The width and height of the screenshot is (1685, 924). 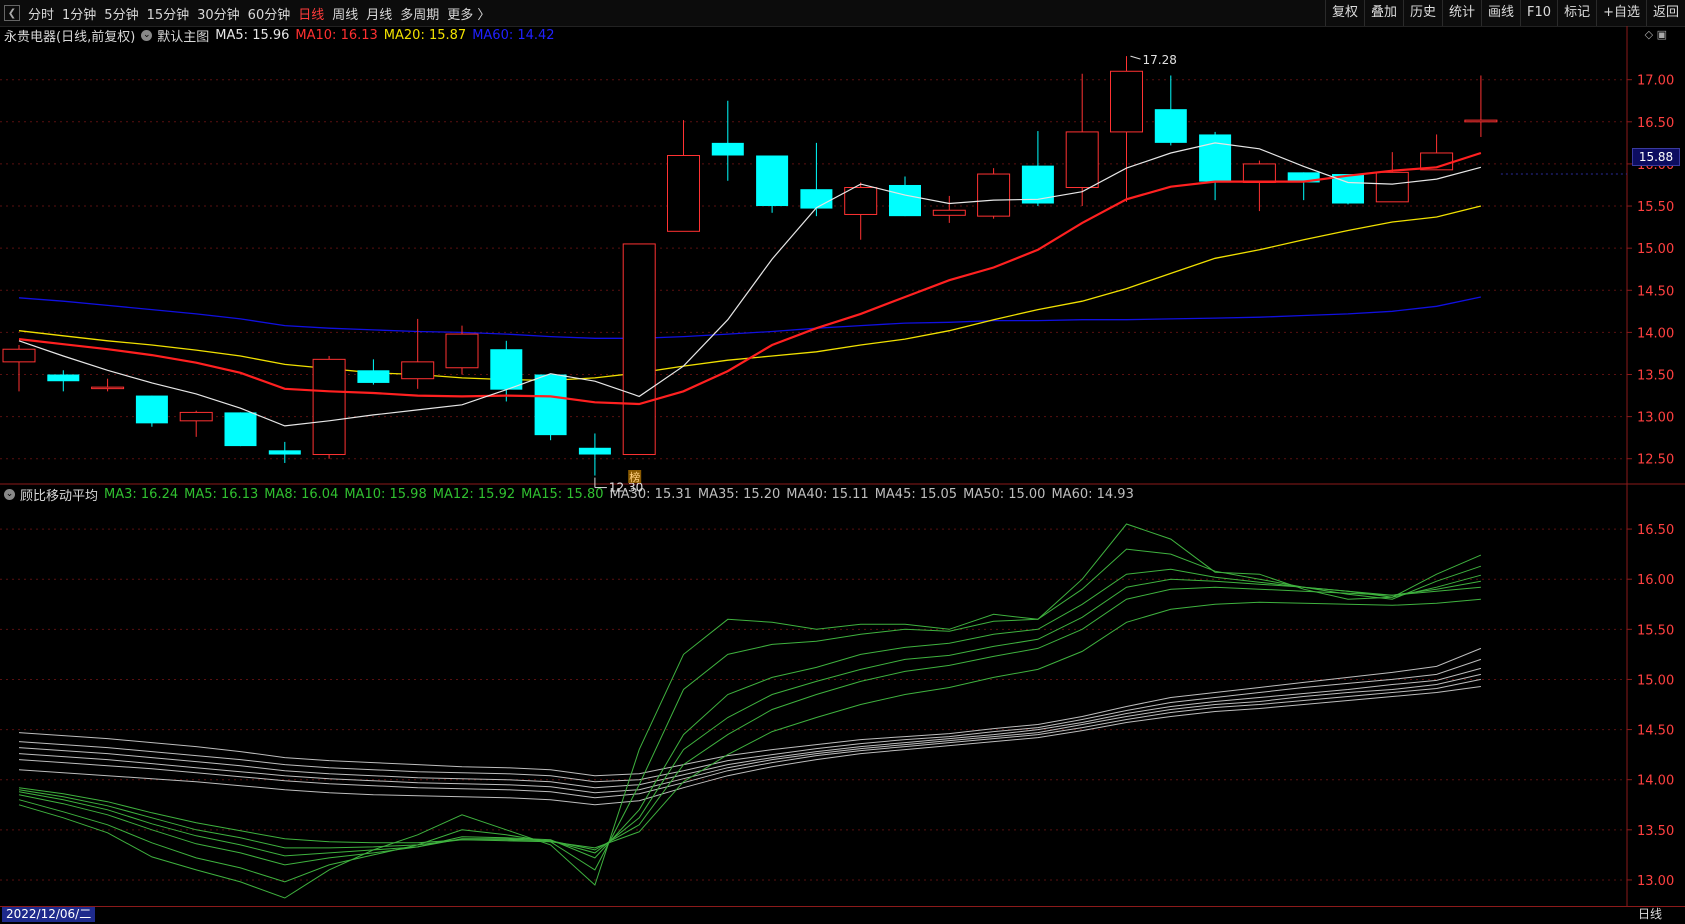 I want to click on indicator-tick-label: 16.50, so click(x=1655, y=530).